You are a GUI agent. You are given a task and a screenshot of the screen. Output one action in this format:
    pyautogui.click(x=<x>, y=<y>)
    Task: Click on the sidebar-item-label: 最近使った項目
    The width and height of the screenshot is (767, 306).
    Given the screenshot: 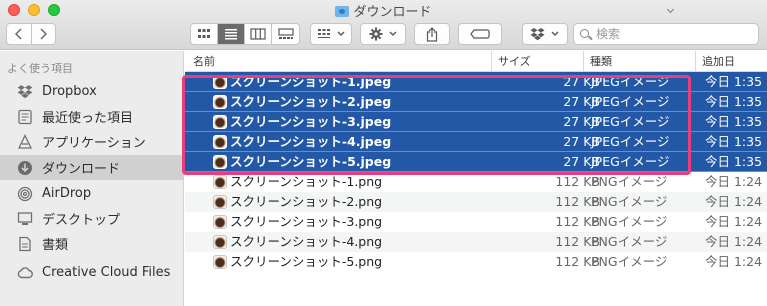 What is the action you would take?
    pyautogui.click(x=88, y=118)
    